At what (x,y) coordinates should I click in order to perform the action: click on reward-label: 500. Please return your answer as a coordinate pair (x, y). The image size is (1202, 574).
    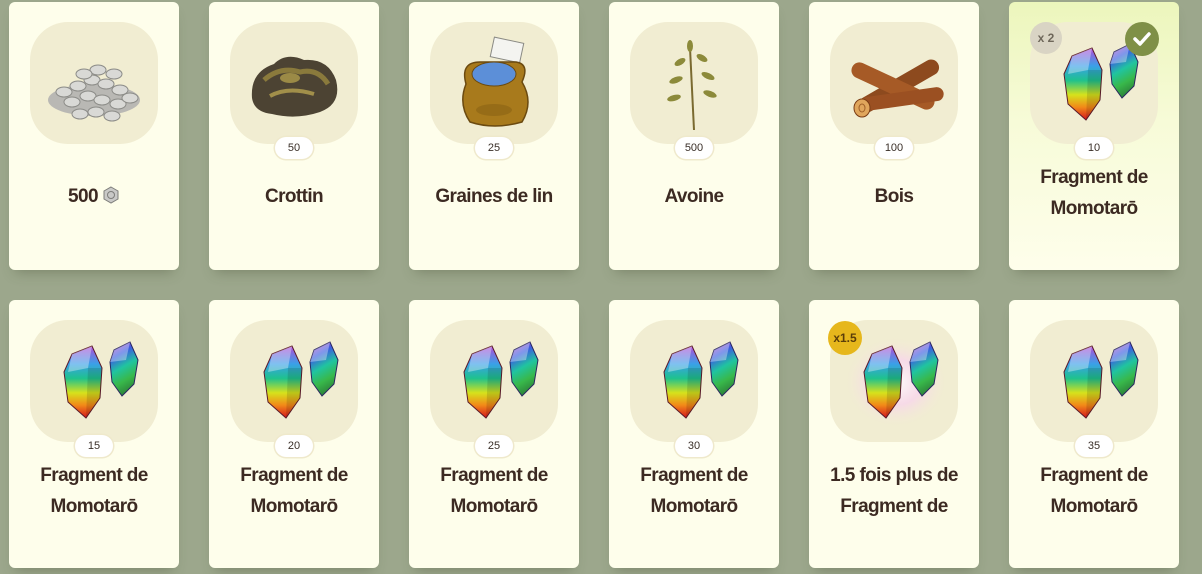
    Looking at the image, I should click on (94, 196).